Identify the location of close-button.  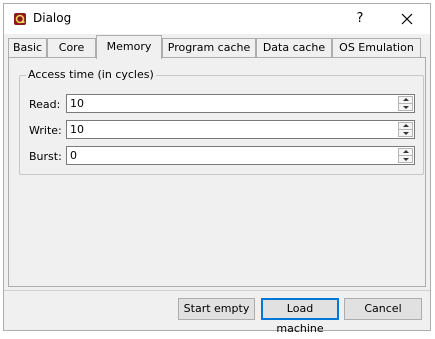
(407, 19).